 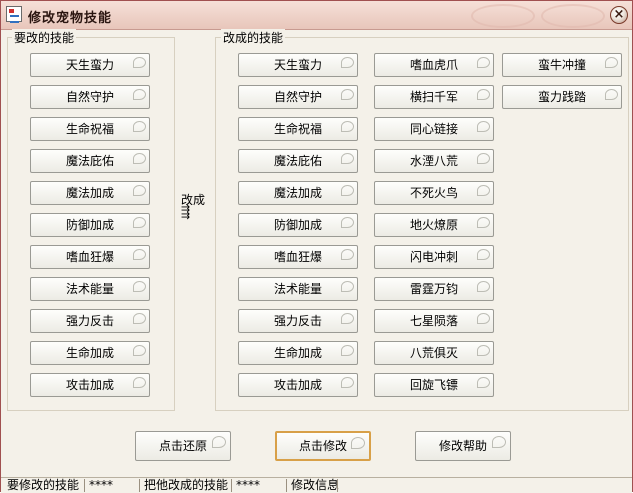 I want to click on source-skill-button: 自然守护, so click(x=90, y=97).